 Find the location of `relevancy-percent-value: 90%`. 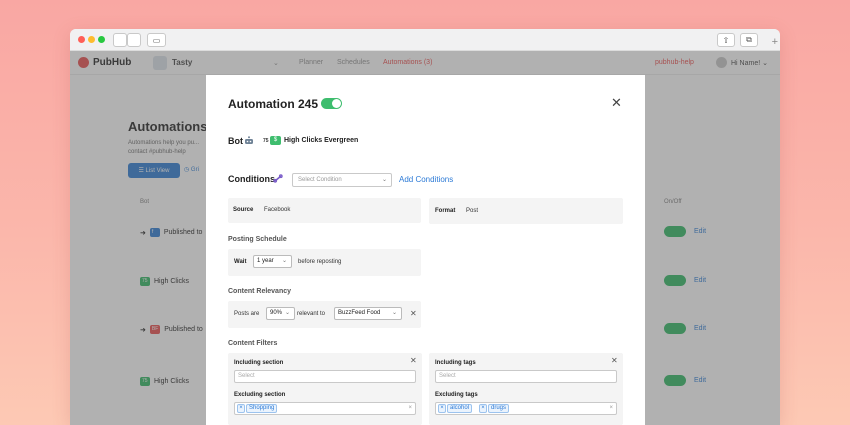

relevancy-percent-value: 90% is located at coordinates (276, 313).